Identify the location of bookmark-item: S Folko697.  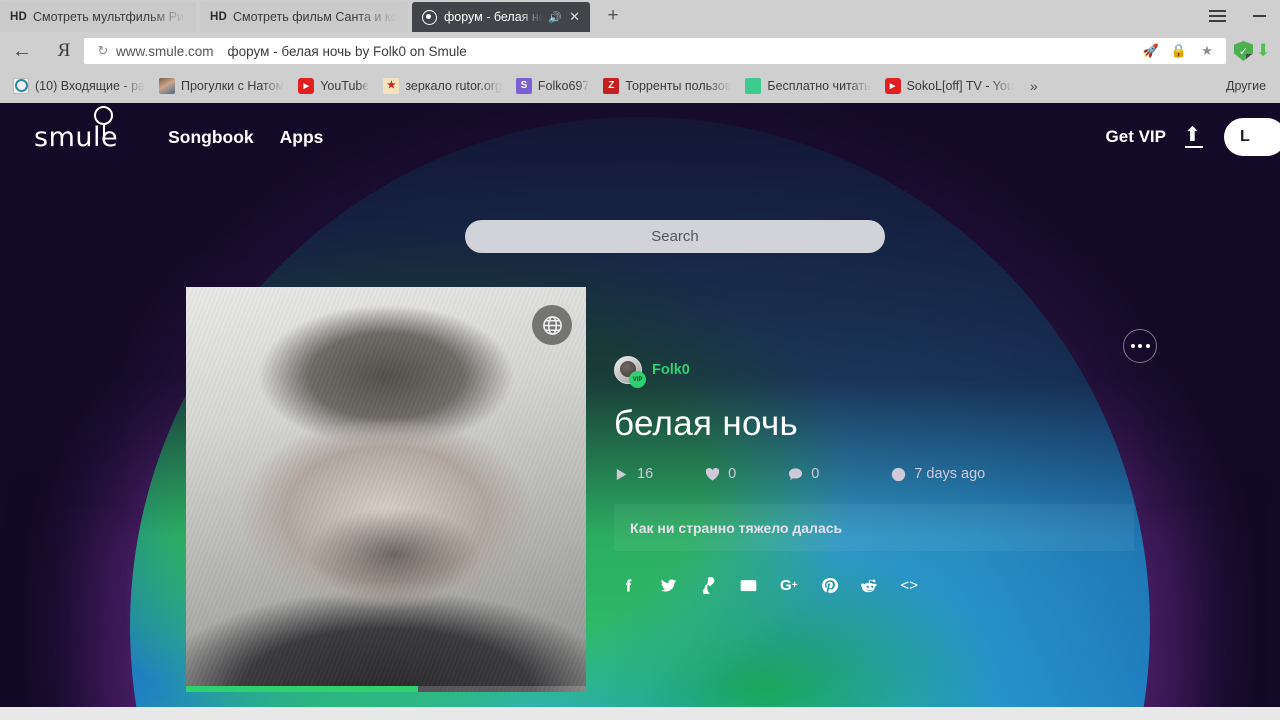
(552, 86).